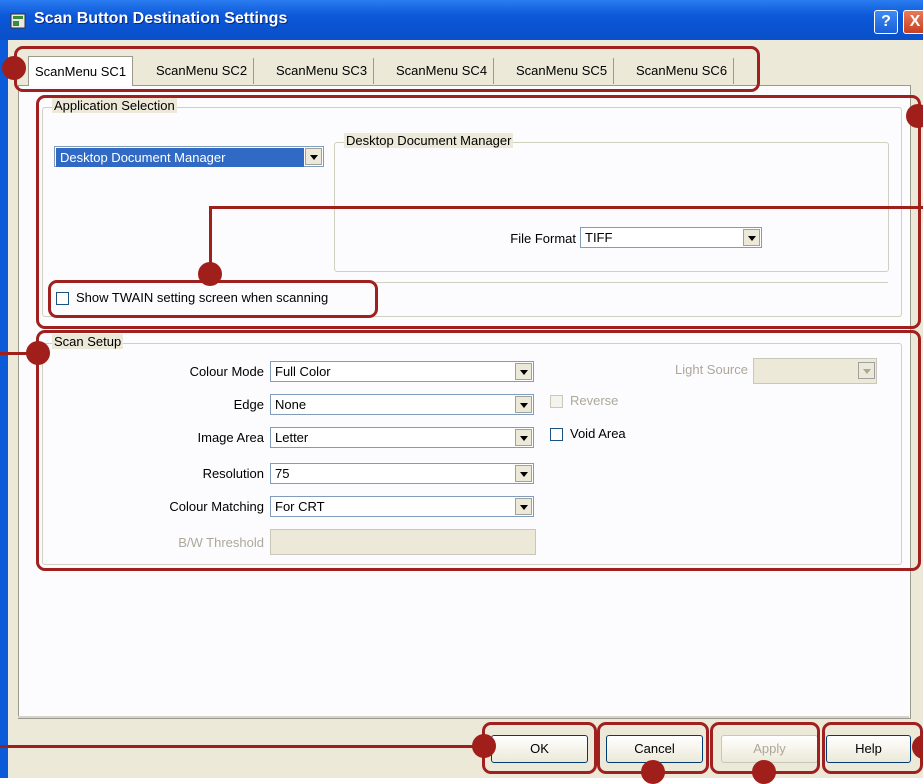 The width and height of the screenshot is (923, 784). I want to click on apply-callout-dot, so click(764, 772).